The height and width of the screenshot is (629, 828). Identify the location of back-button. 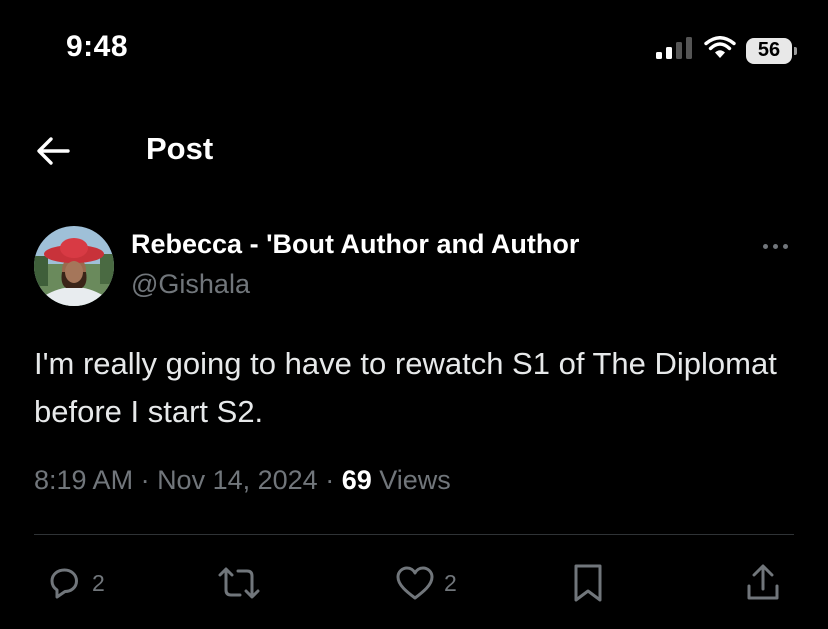
(53, 151).